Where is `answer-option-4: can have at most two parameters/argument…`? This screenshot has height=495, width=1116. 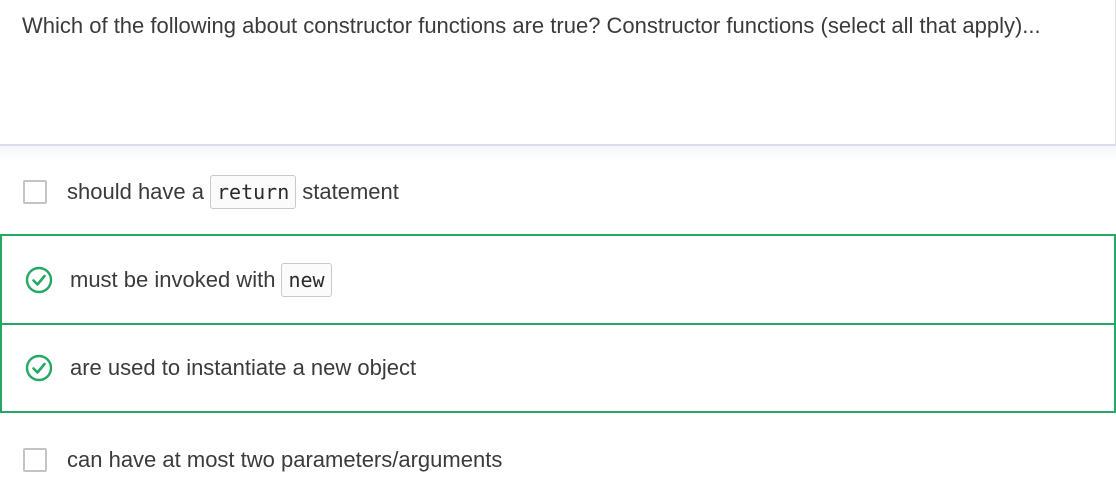
answer-option-4: can have at most two parameters/argument… is located at coordinates (558, 459).